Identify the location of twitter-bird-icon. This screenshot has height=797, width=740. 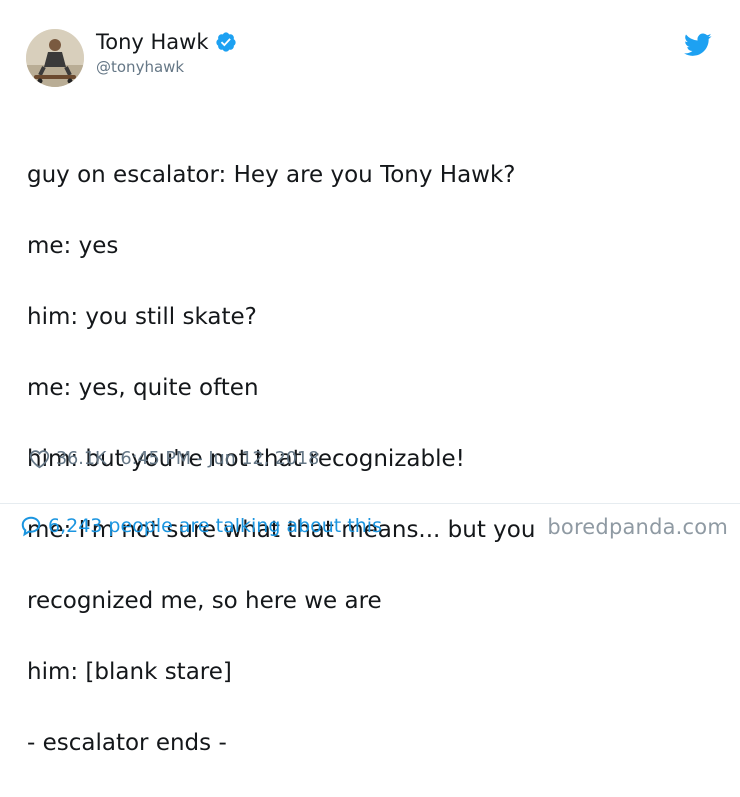
(698, 45).